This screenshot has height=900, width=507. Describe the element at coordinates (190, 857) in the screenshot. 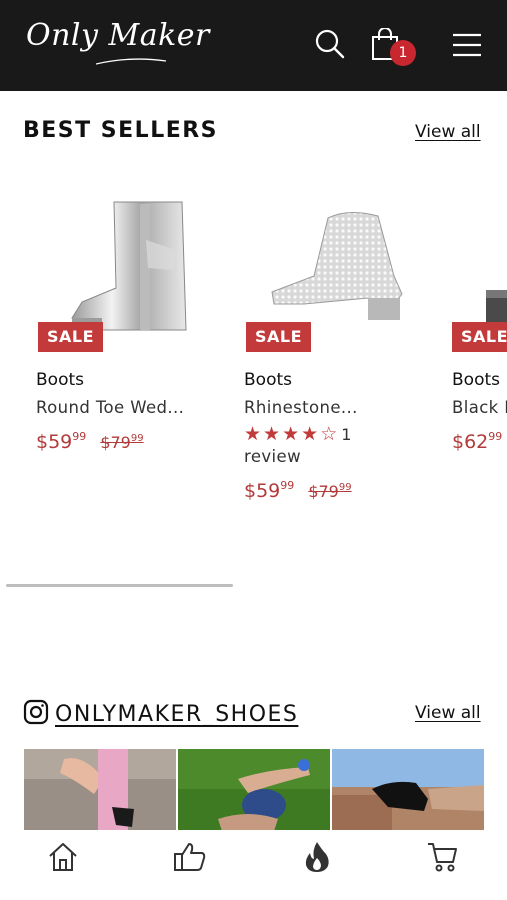

I see `thumbs-up-icon` at that location.